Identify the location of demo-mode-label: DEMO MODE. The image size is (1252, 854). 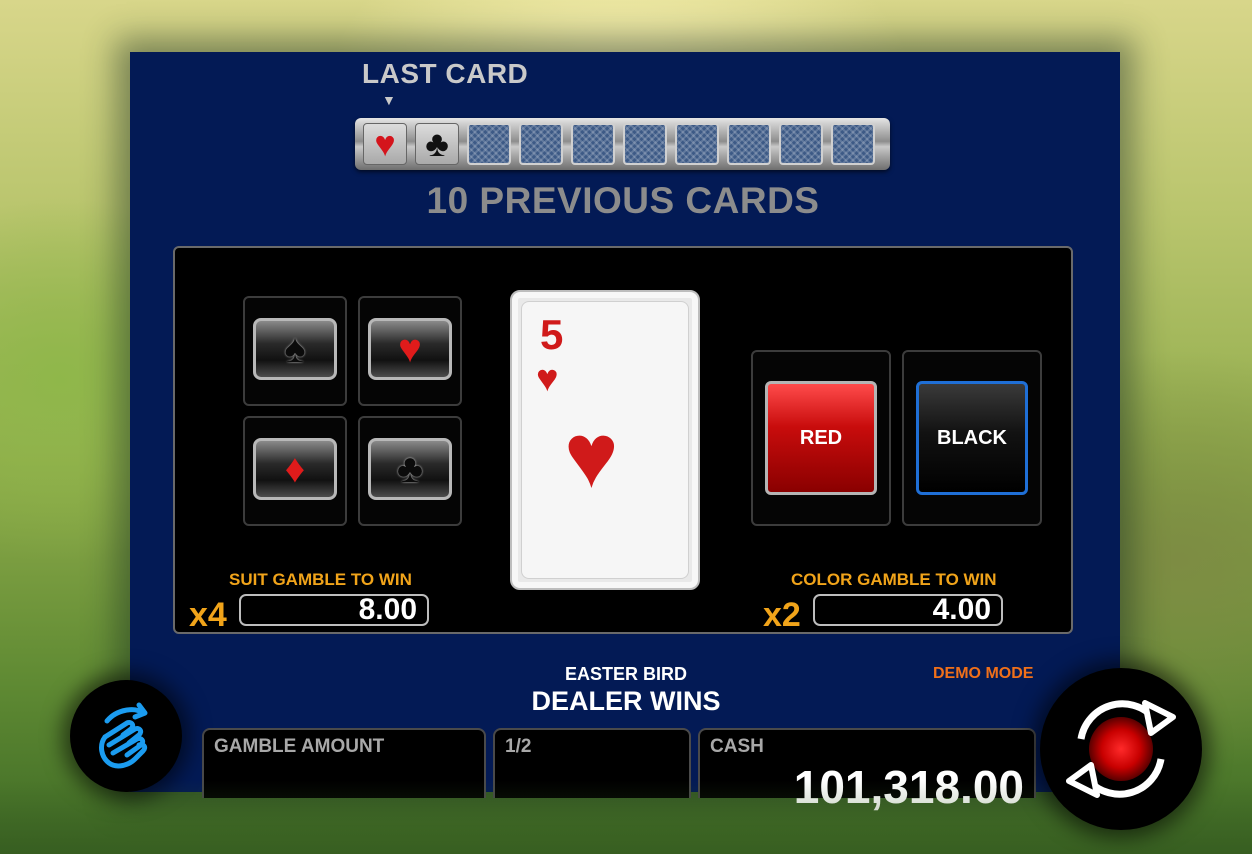
(983, 673).